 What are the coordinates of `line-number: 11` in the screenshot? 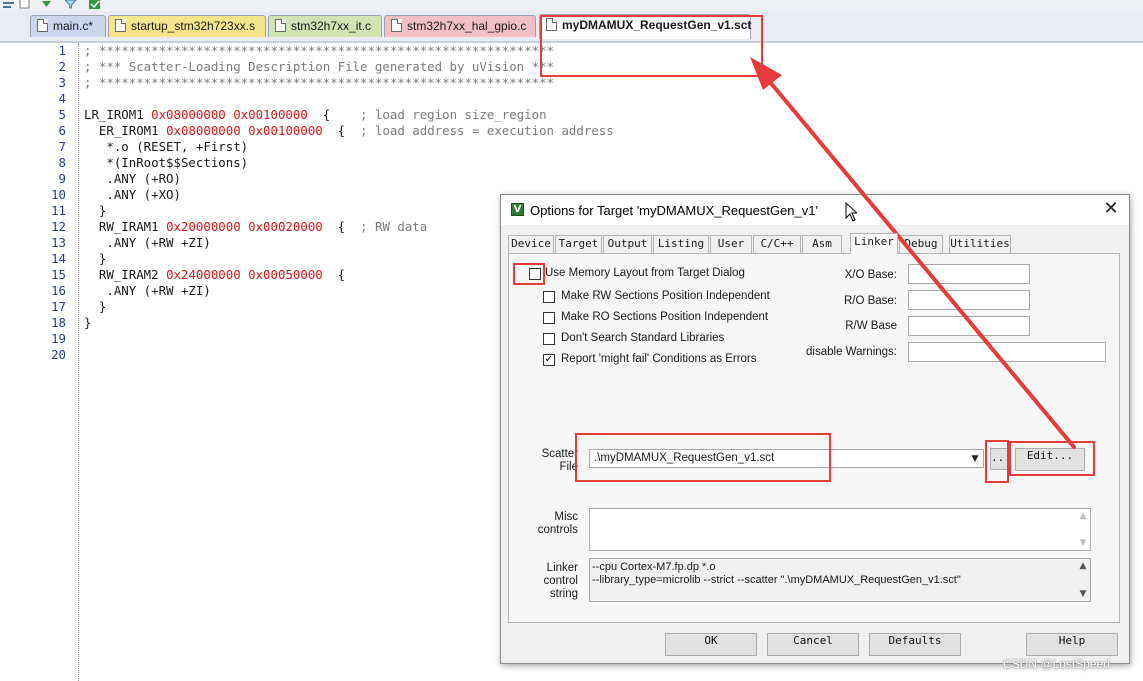 It's located at (58, 210).